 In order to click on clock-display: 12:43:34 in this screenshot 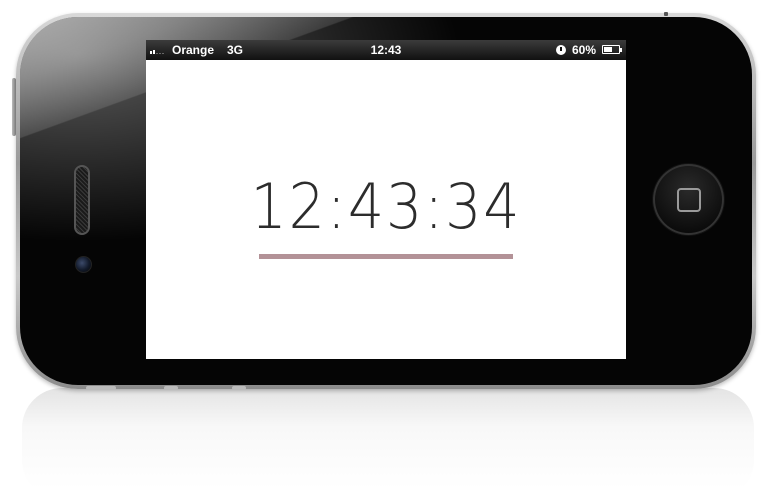, I will do `click(386, 206)`.